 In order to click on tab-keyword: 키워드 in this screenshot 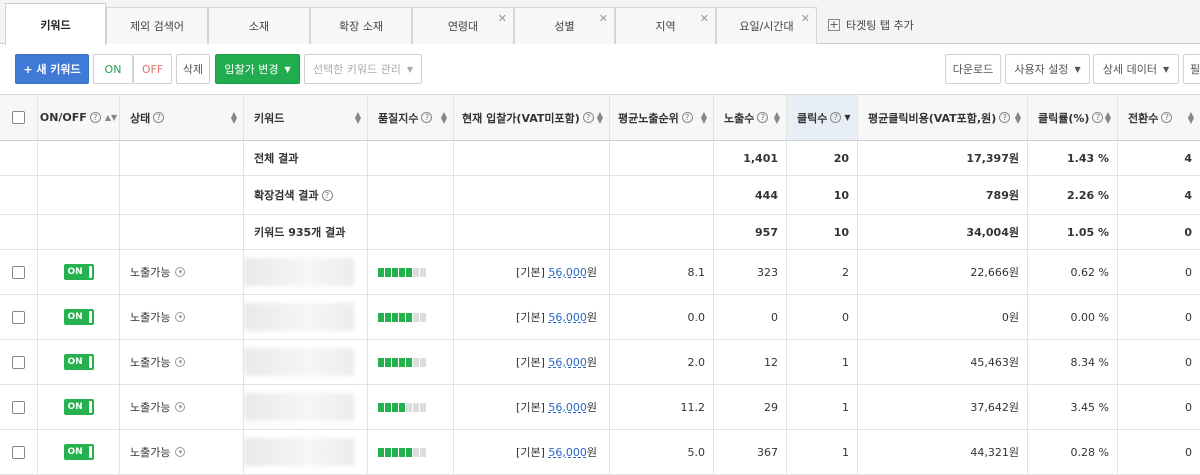, I will do `click(55, 24)`.